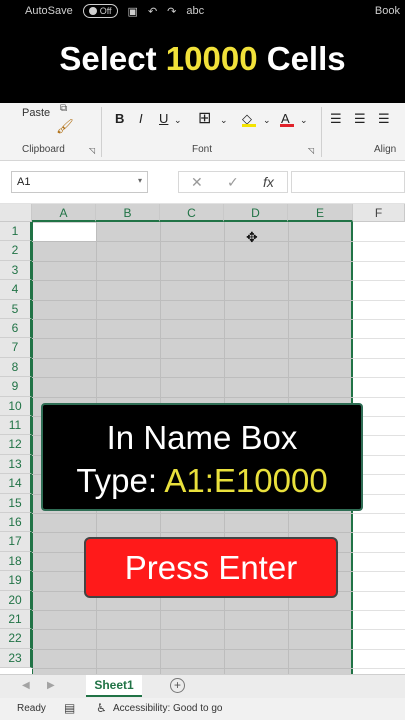 This screenshot has width=405, height=720. Describe the element at coordinates (204, 118) in the screenshot. I see `borders-icon: ⊞` at that location.